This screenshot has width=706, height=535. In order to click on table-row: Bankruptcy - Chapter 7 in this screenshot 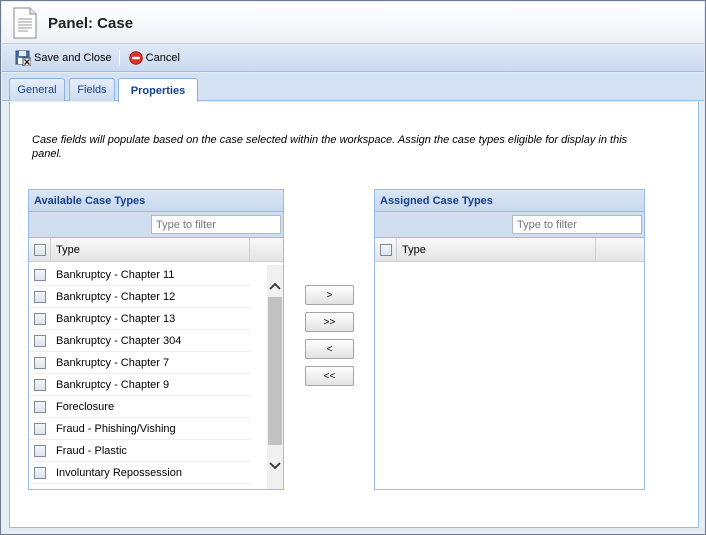, I will do `click(140, 363)`.